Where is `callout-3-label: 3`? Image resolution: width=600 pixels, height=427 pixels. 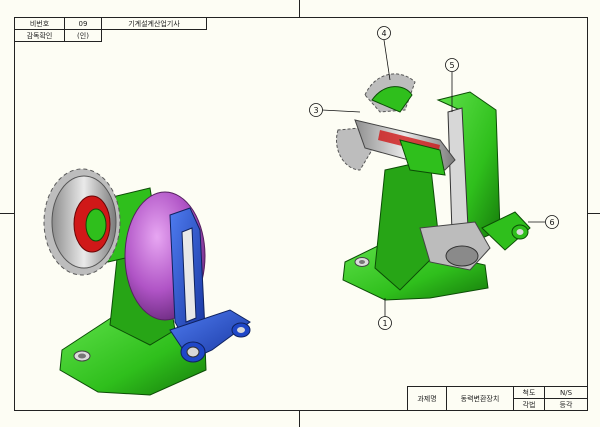 callout-3-label: 3 is located at coordinates (315, 110).